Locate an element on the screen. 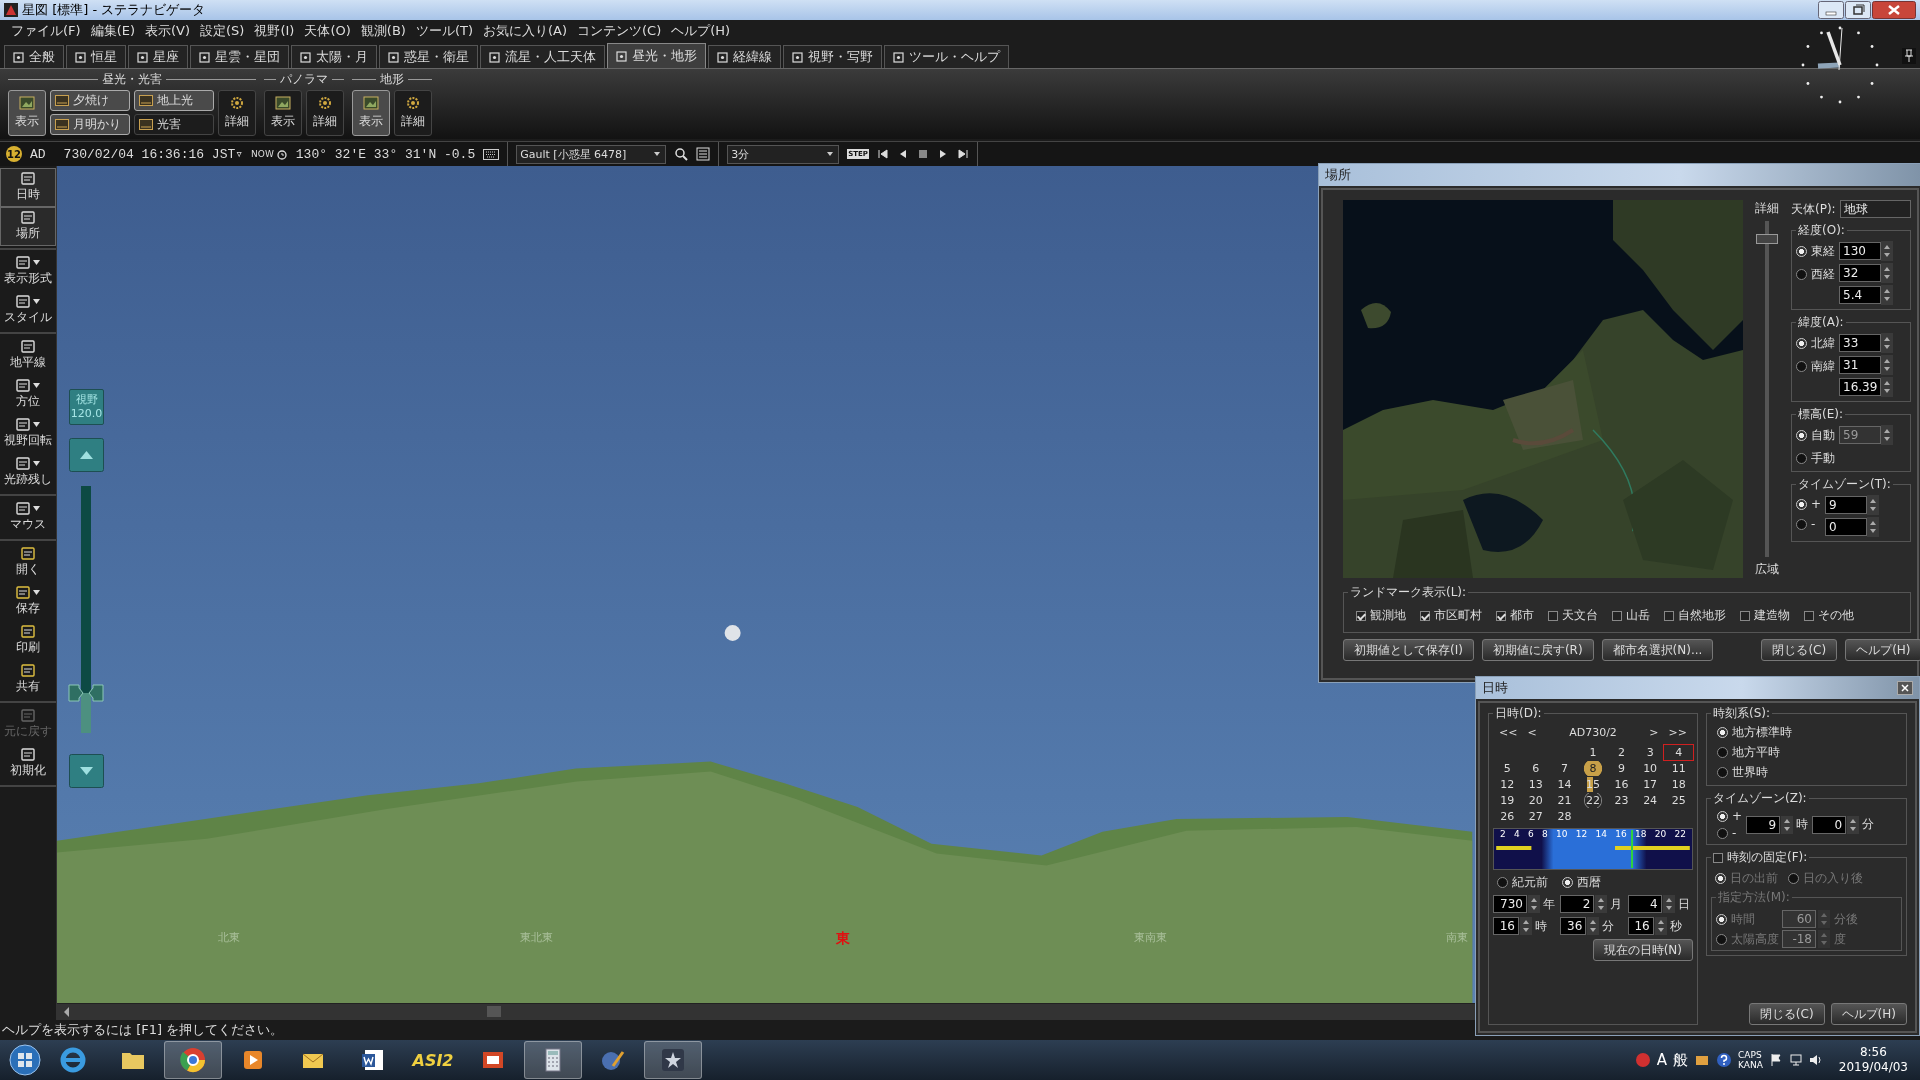  pin-icon is located at coordinates (1909, 56).